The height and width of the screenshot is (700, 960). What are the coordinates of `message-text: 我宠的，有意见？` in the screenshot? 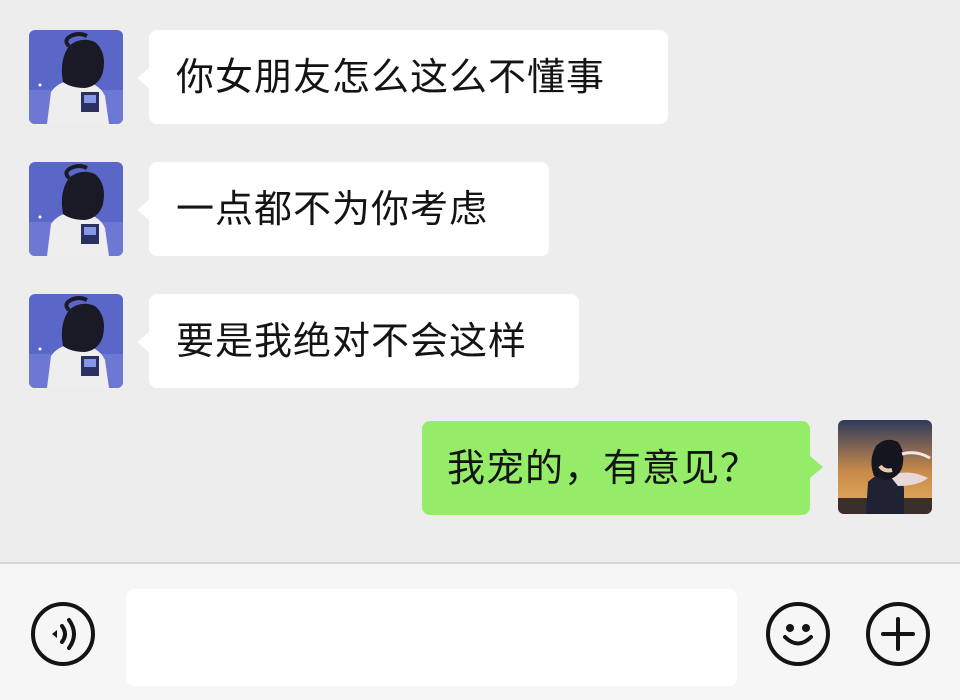 It's located at (603, 468).